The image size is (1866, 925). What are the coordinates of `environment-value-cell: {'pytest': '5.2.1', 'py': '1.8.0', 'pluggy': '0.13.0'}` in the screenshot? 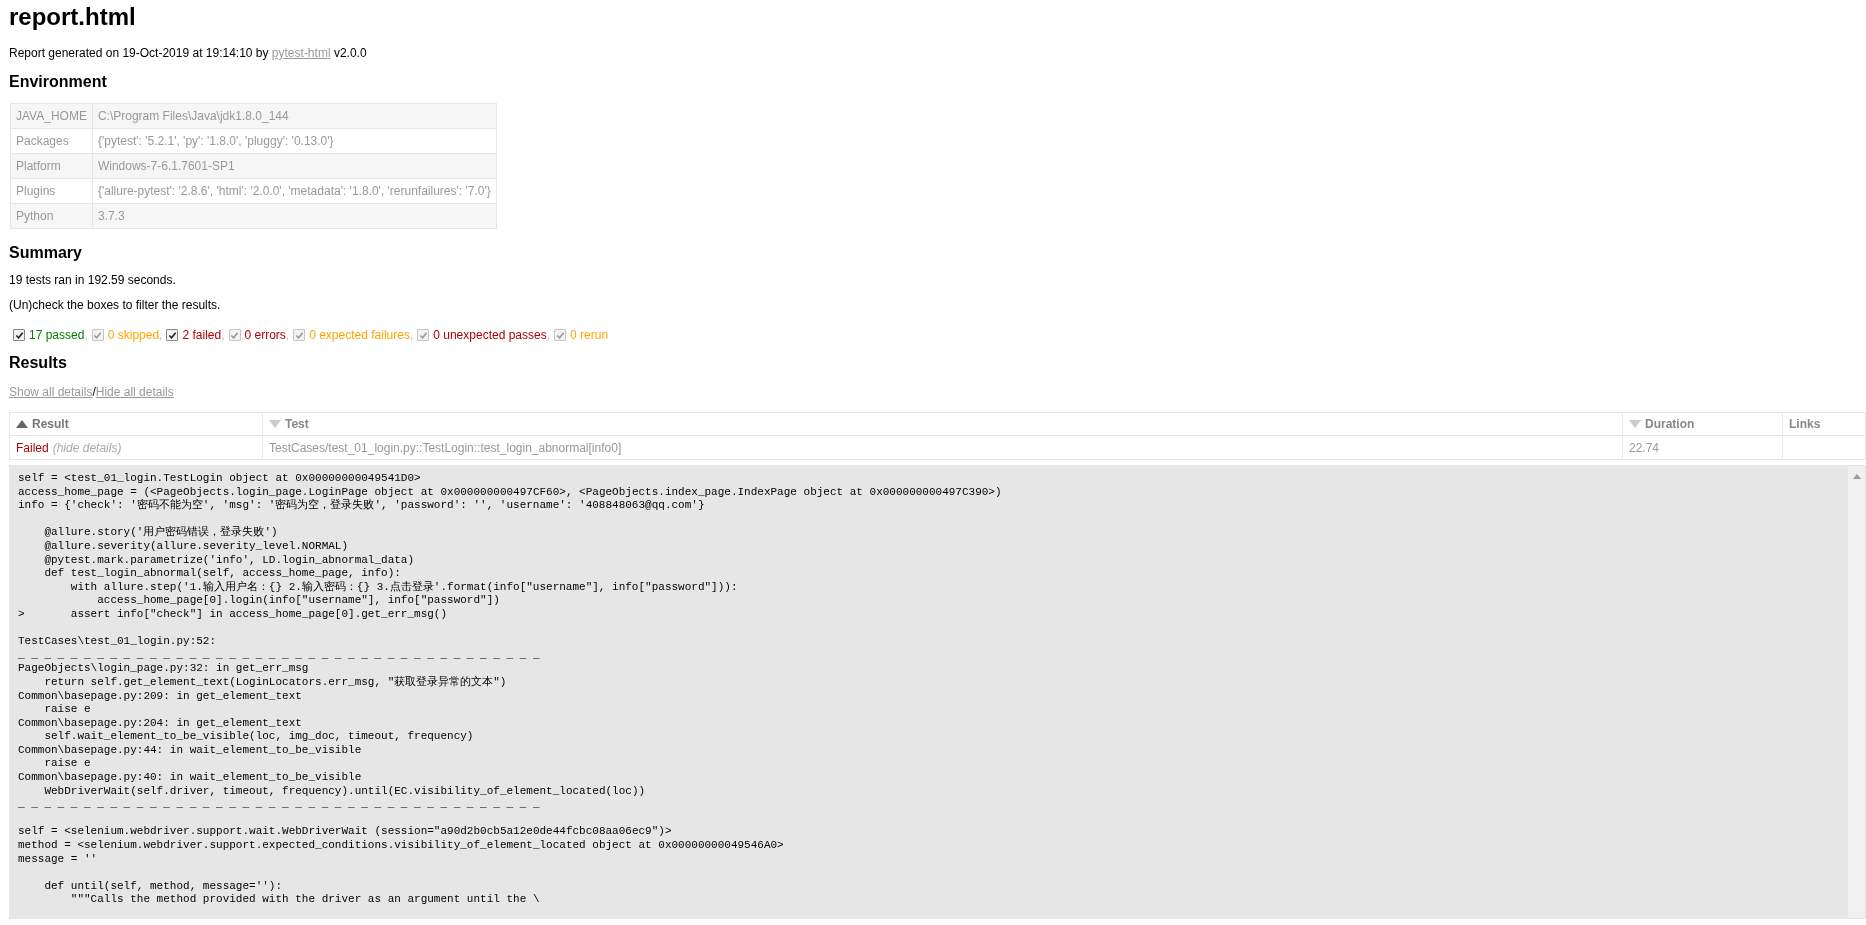 It's located at (294, 141).